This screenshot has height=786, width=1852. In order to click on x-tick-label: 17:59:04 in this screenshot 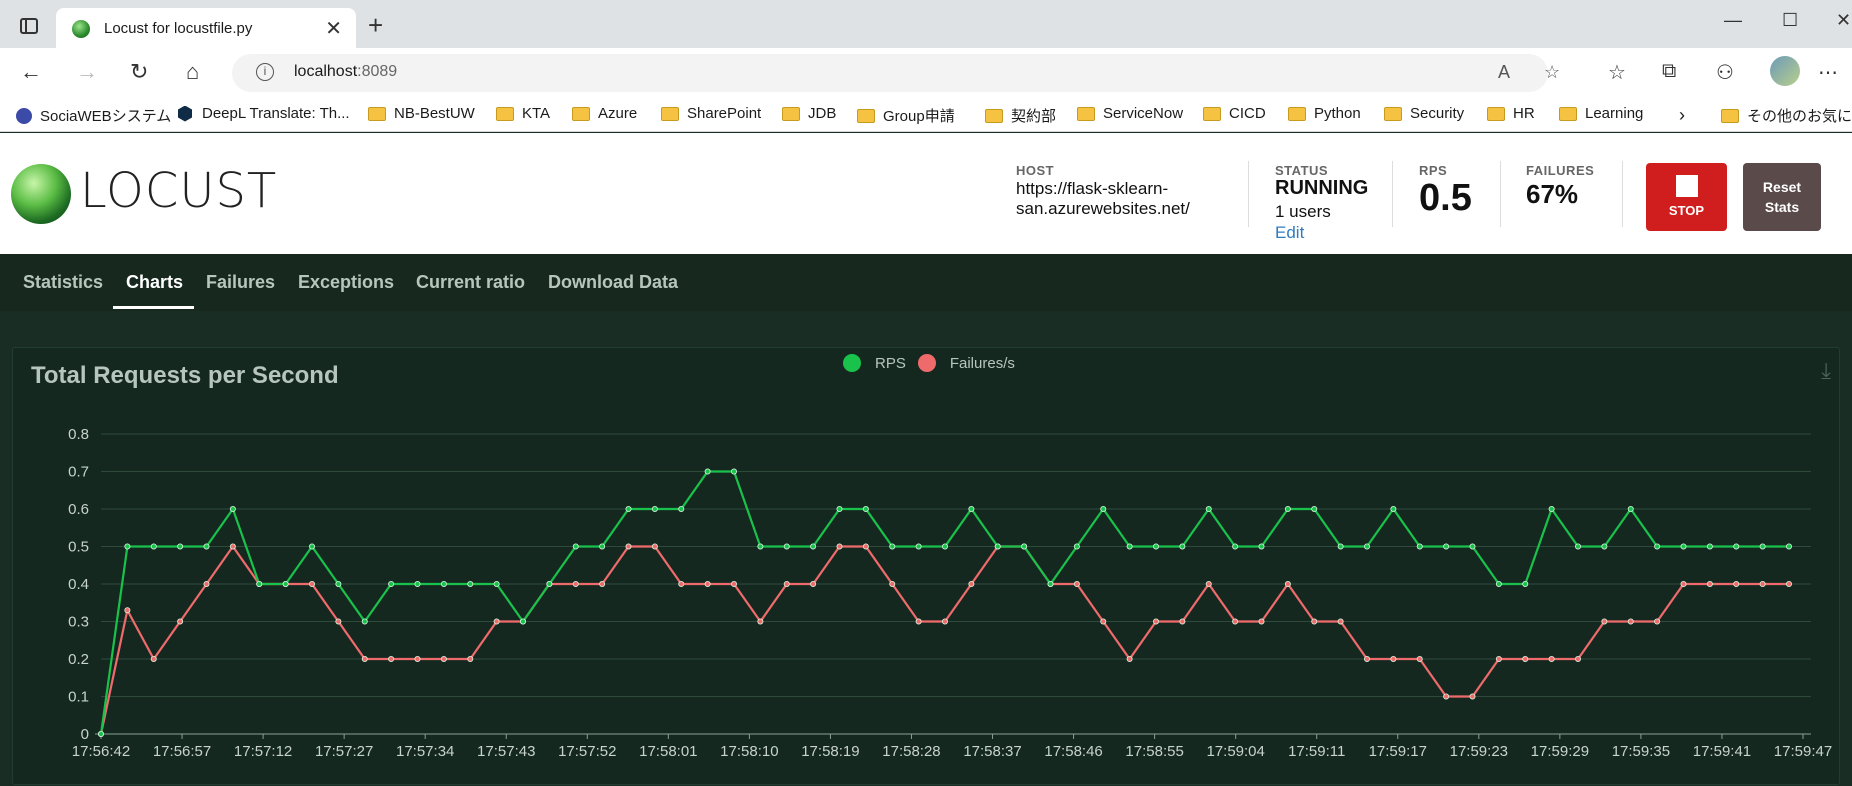, I will do `click(1235, 751)`.